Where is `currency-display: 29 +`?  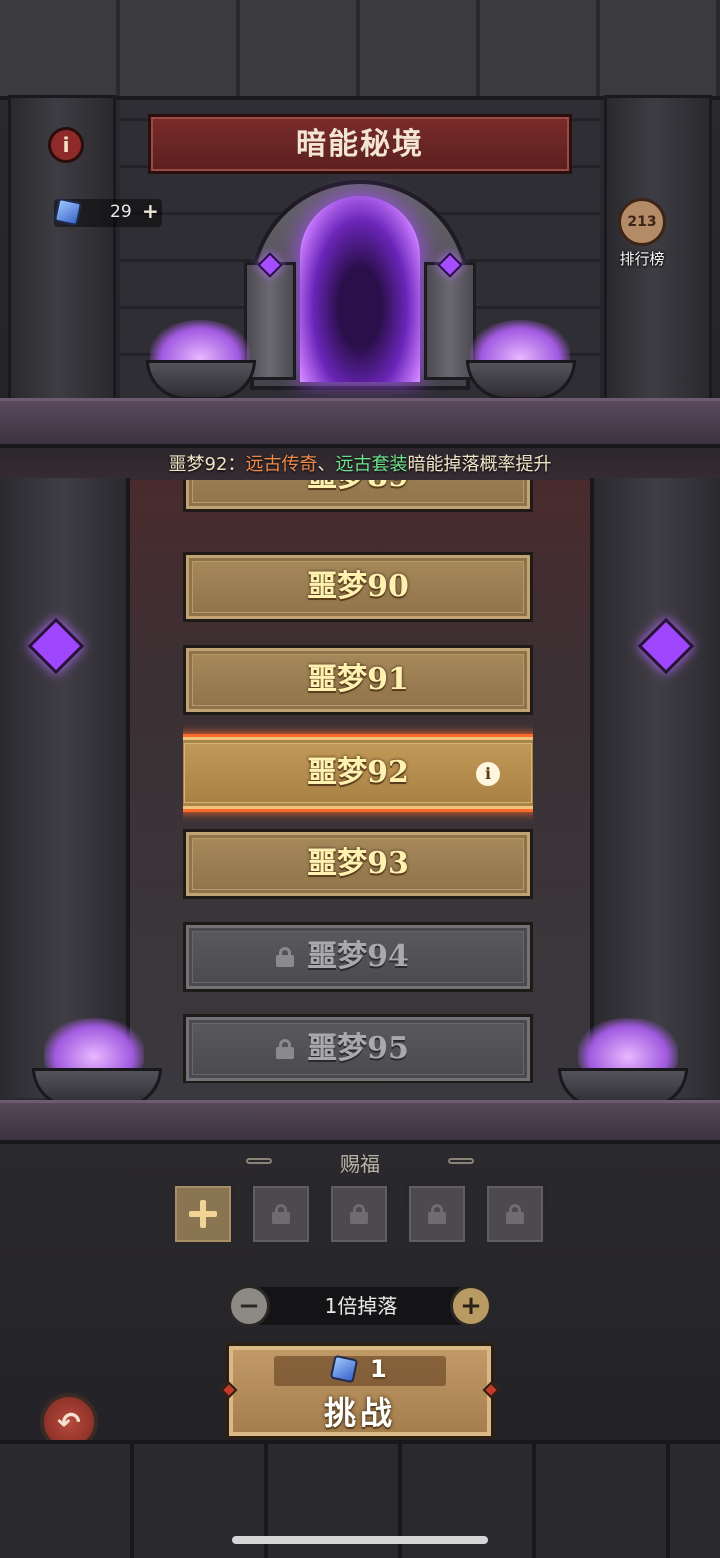
currency-display: 29 + is located at coordinates (107, 212).